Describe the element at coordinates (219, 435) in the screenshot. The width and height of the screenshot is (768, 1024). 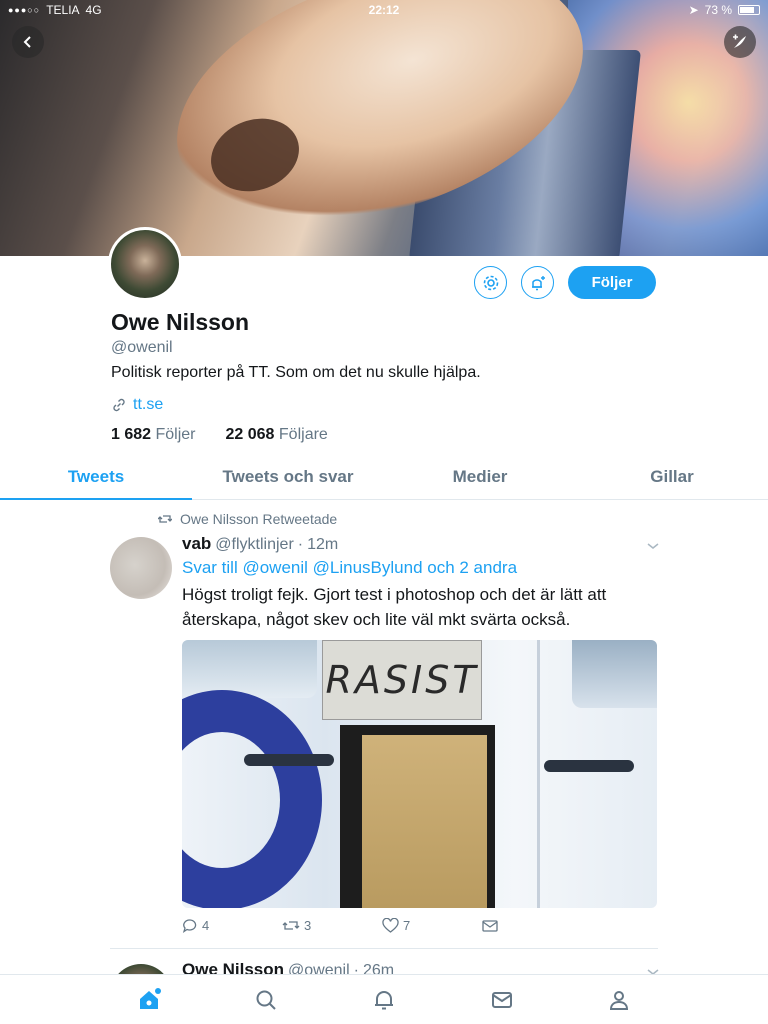
I see `profile-stats: 1 682 Följer 22 068 Följare` at that location.